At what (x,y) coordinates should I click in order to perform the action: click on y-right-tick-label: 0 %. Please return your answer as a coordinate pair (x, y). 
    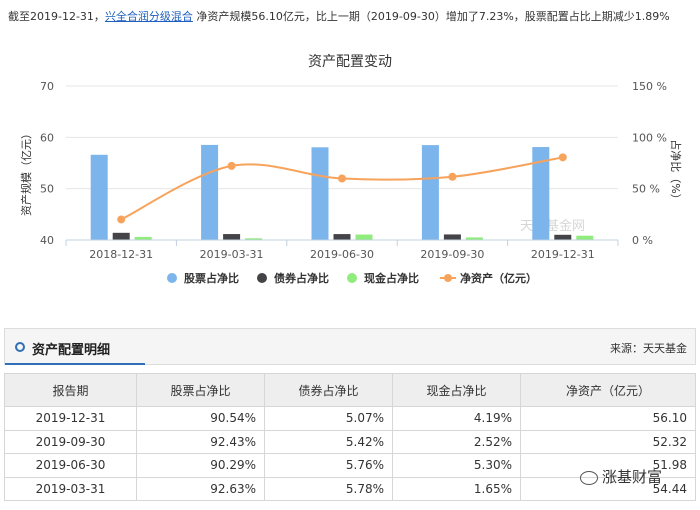
    Looking at the image, I should click on (642, 240).